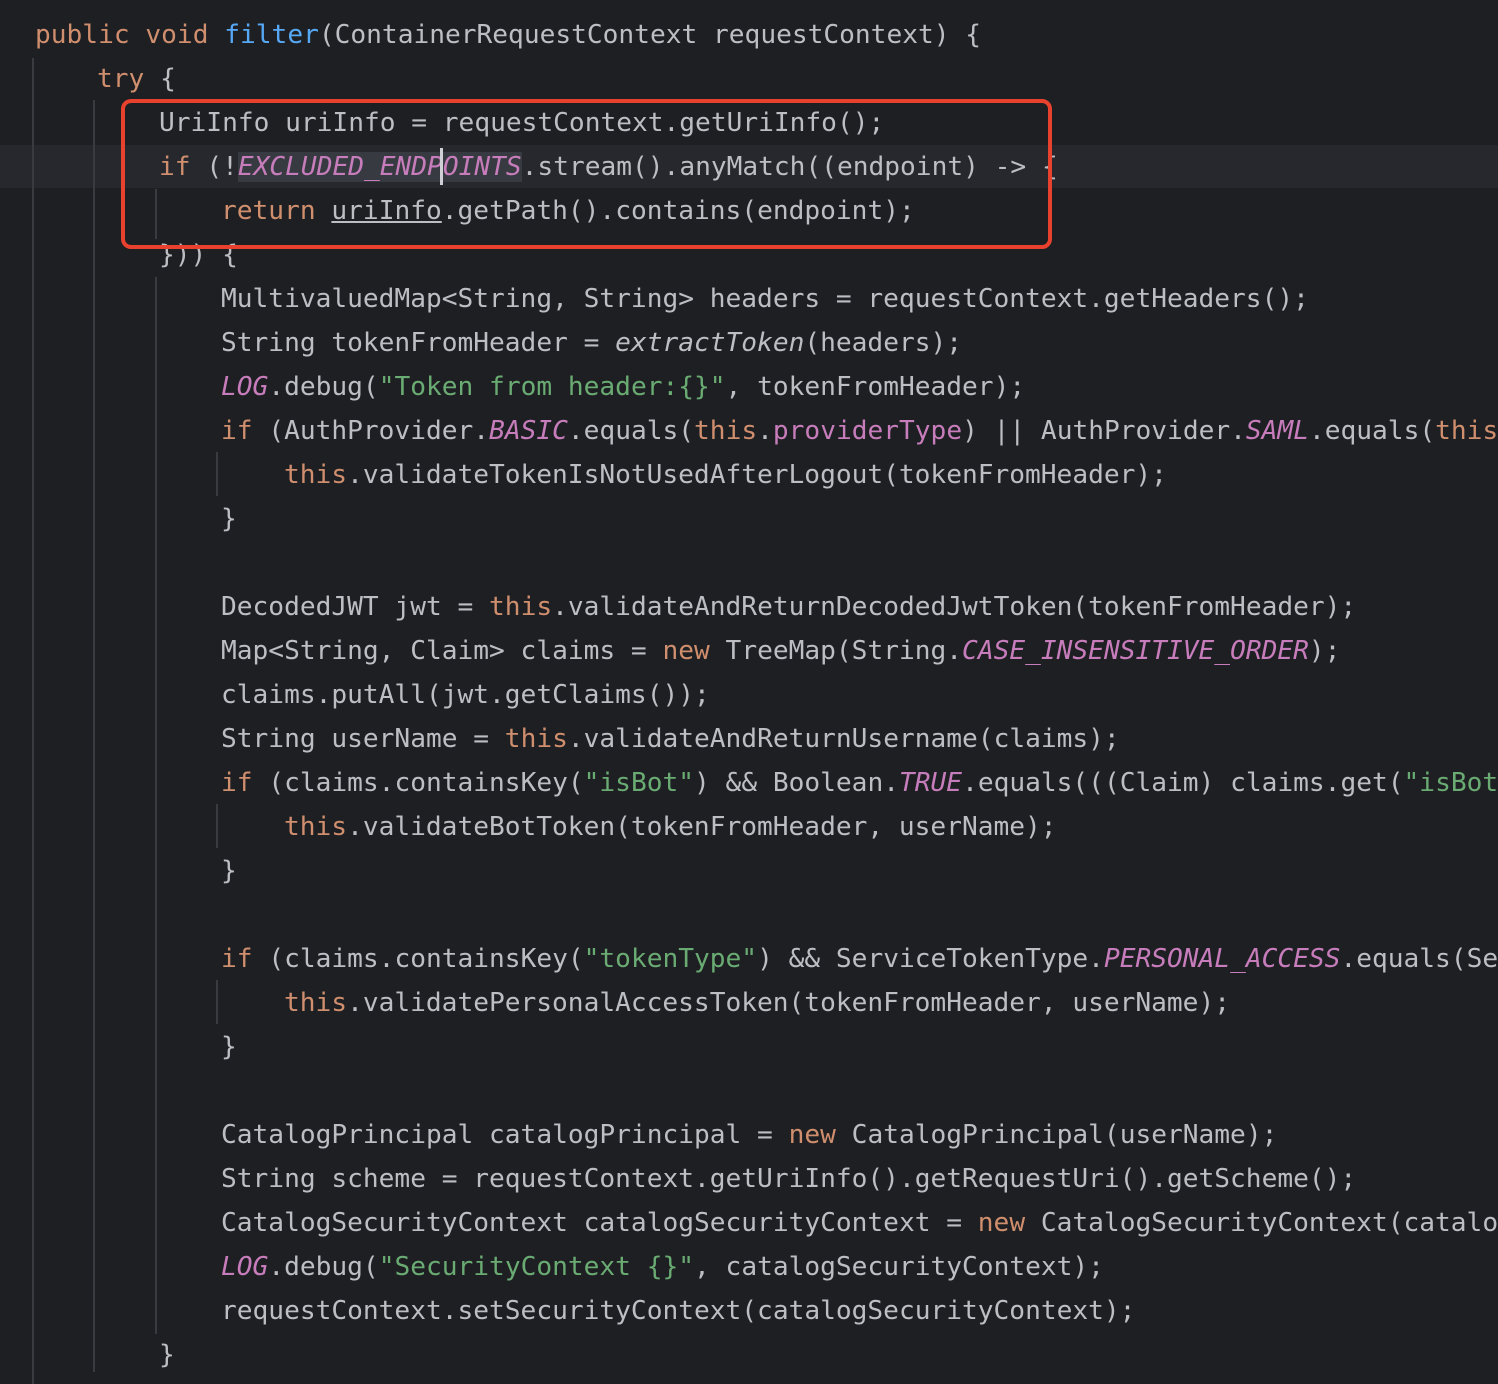 The height and width of the screenshot is (1384, 1498). Describe the element at coordinates (160, 79) in the screenshot. I see `code-token: {` at that location.